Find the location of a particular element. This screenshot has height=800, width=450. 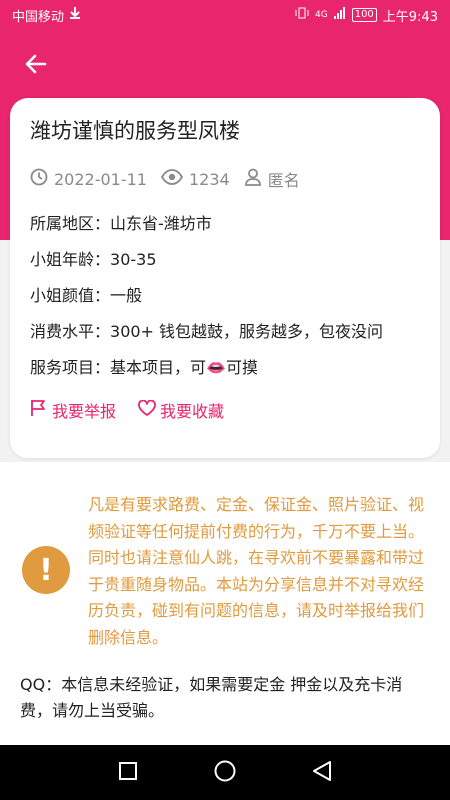

field-label: 服务项目： is located at coordinates (70, 367).